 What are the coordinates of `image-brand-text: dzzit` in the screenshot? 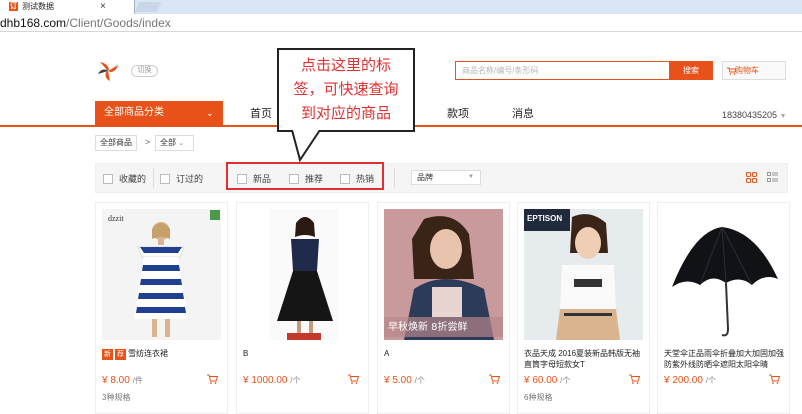 It's located at (116, 218).